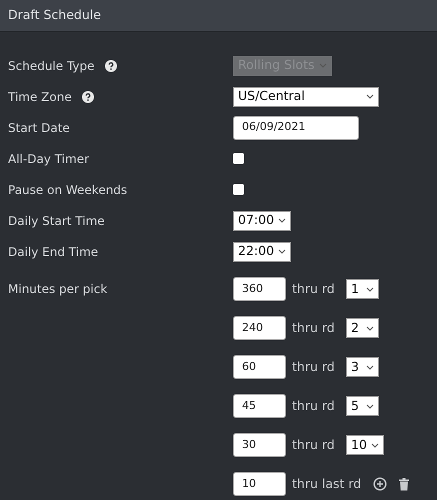 The height and width of the screenshot is (500, 437). What do you see at coordinates (51, 66) in the screenshot?
I see `field-label: Schedule Type` at bounding box center [51, 66].